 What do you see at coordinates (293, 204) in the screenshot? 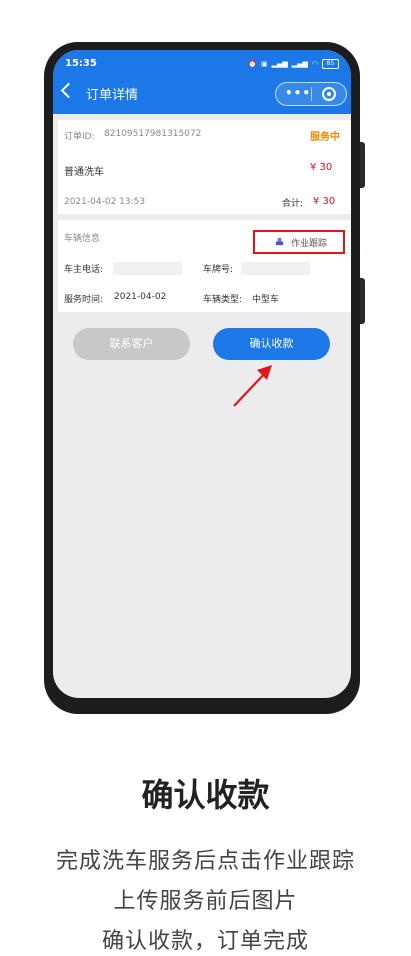
I see `total-label: 合计:` at bounding box center [293, 204].